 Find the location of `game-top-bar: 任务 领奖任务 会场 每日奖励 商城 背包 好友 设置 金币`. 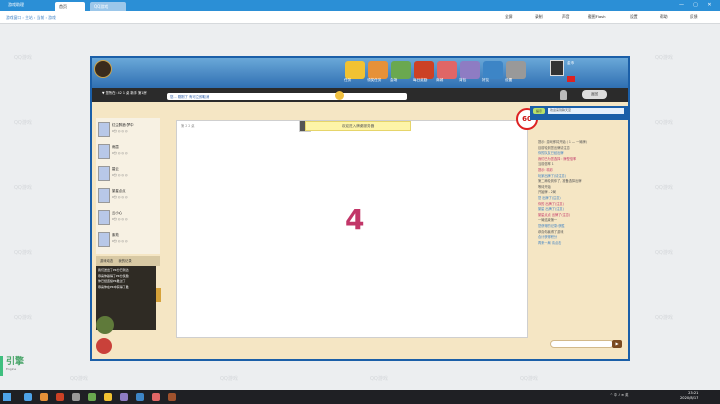

game-top-bar: 任务 领奖任务 会场 每日奖励 商城 背包 好友 设置 金币 is located at coordinates (360, 73).